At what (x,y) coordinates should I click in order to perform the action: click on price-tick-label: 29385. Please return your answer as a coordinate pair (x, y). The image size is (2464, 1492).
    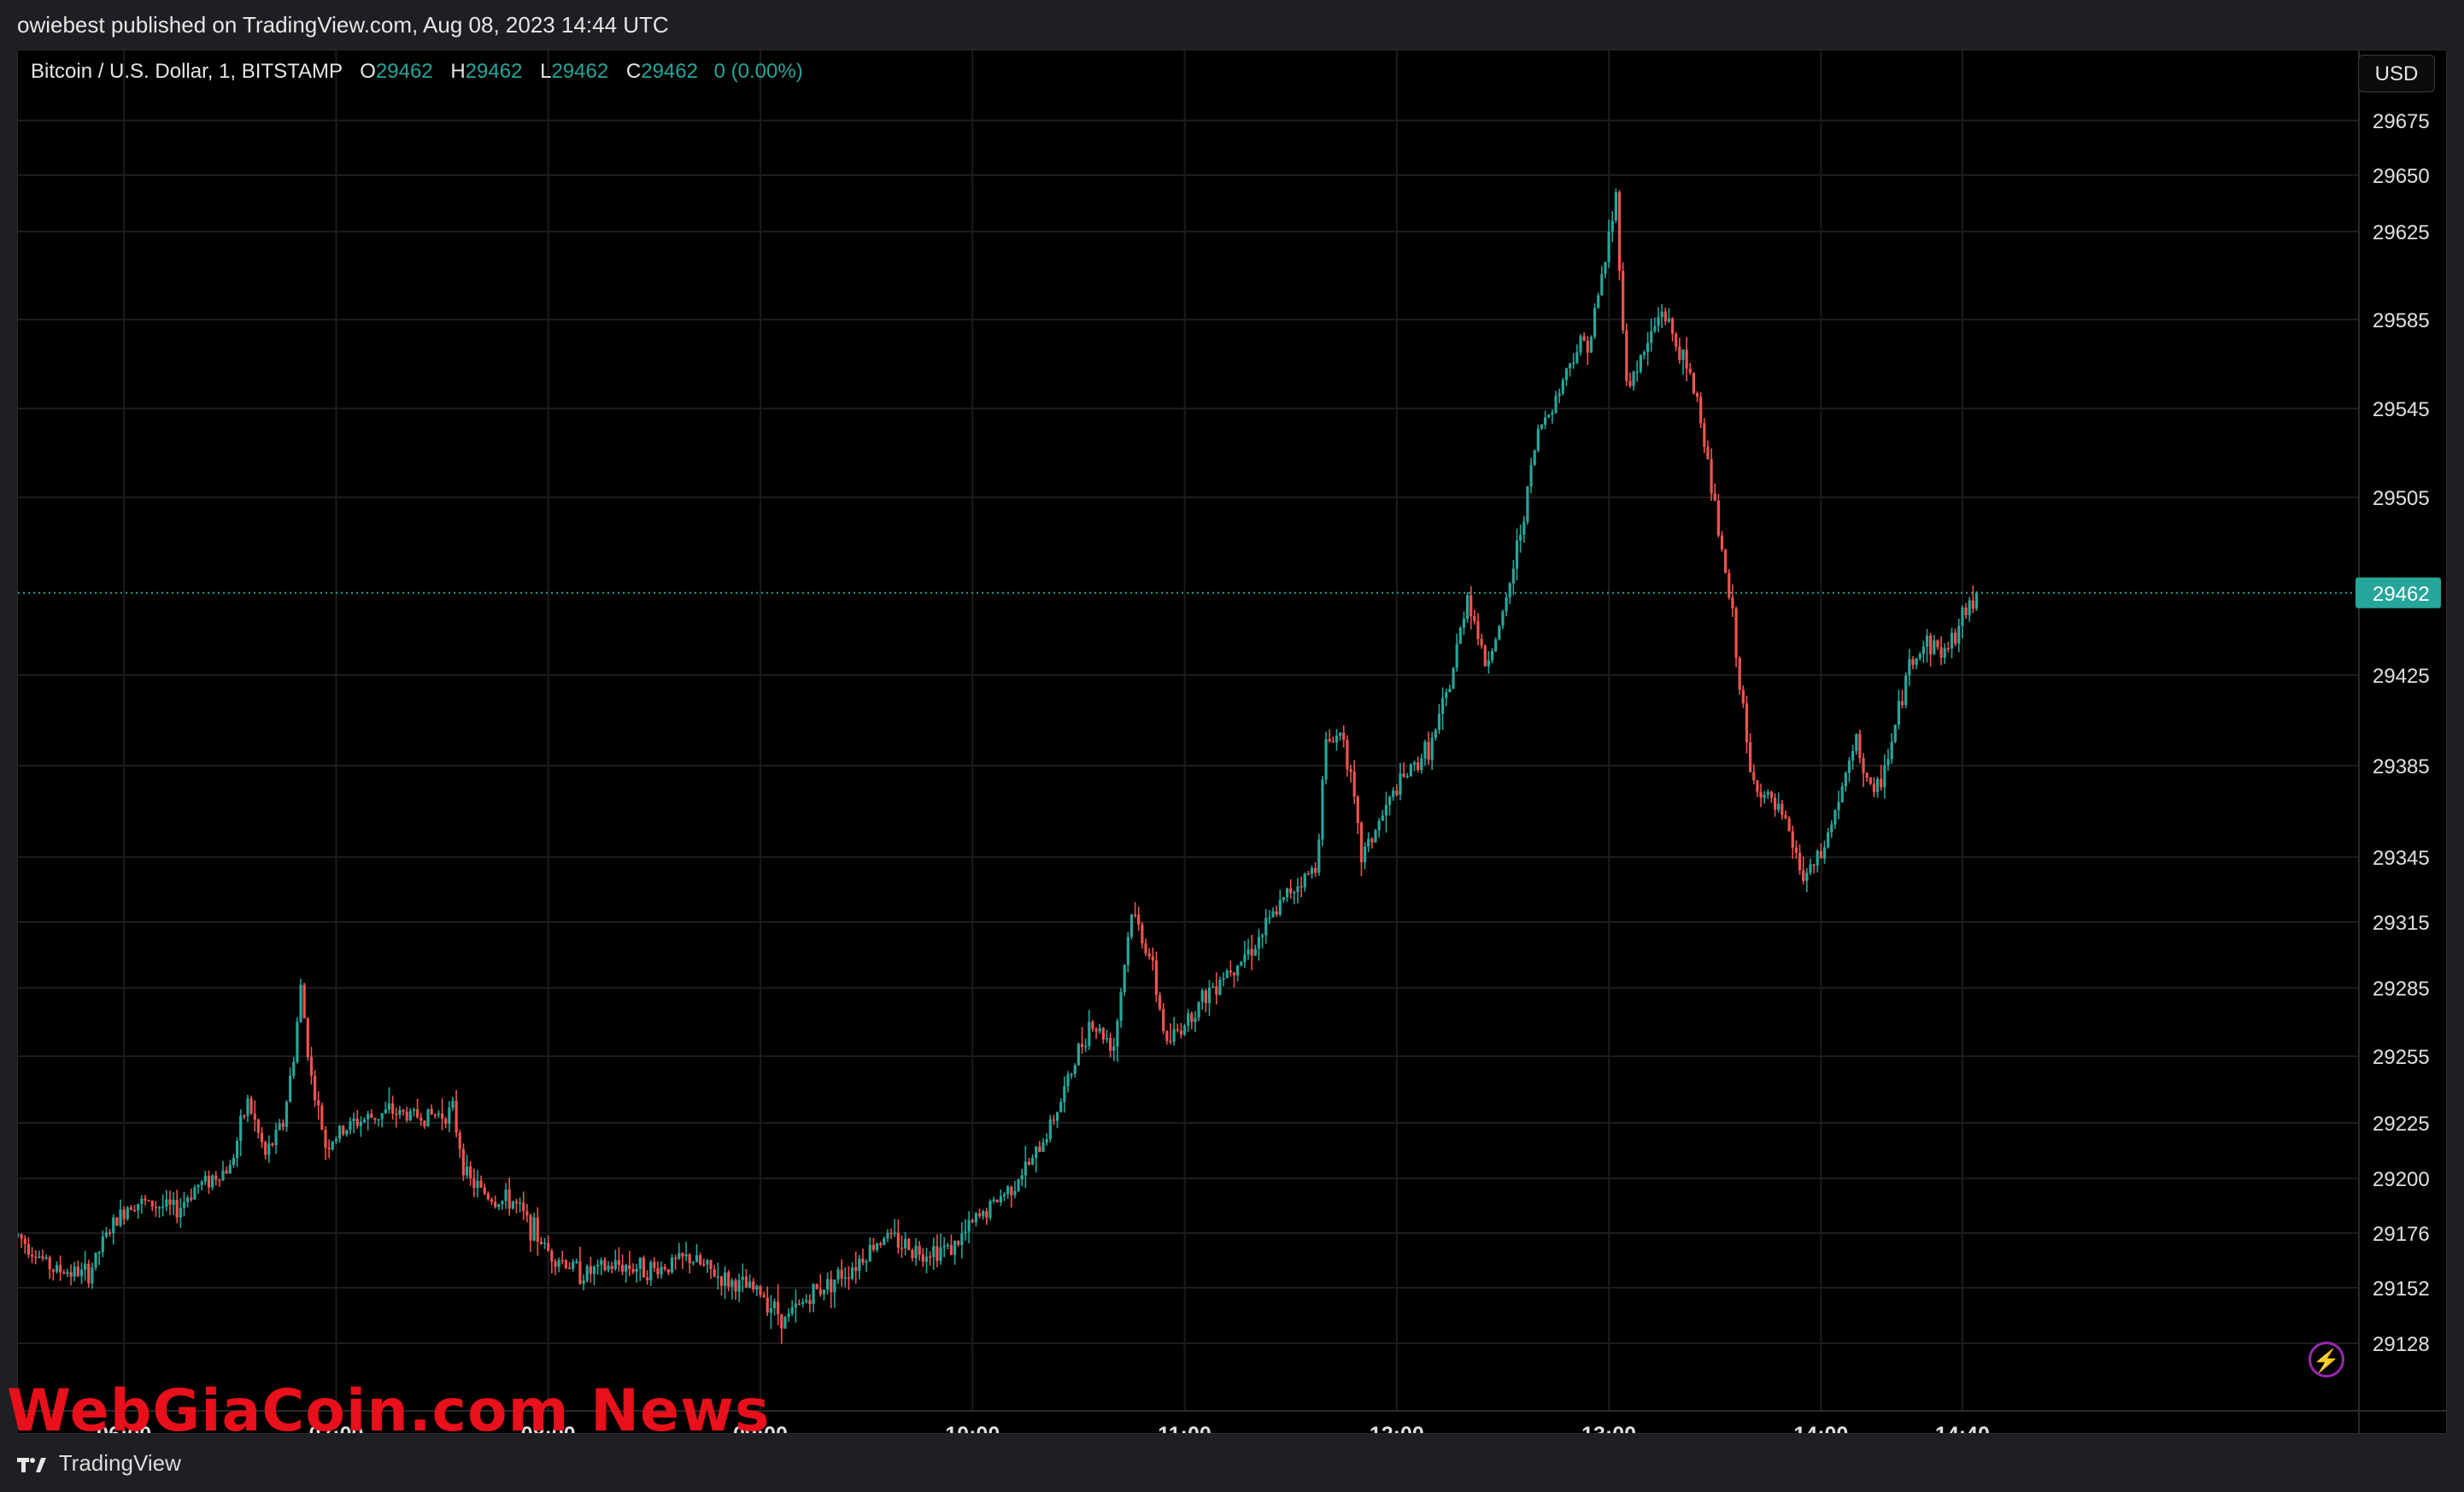
    Looking at the image, I should click on (2401, 766).